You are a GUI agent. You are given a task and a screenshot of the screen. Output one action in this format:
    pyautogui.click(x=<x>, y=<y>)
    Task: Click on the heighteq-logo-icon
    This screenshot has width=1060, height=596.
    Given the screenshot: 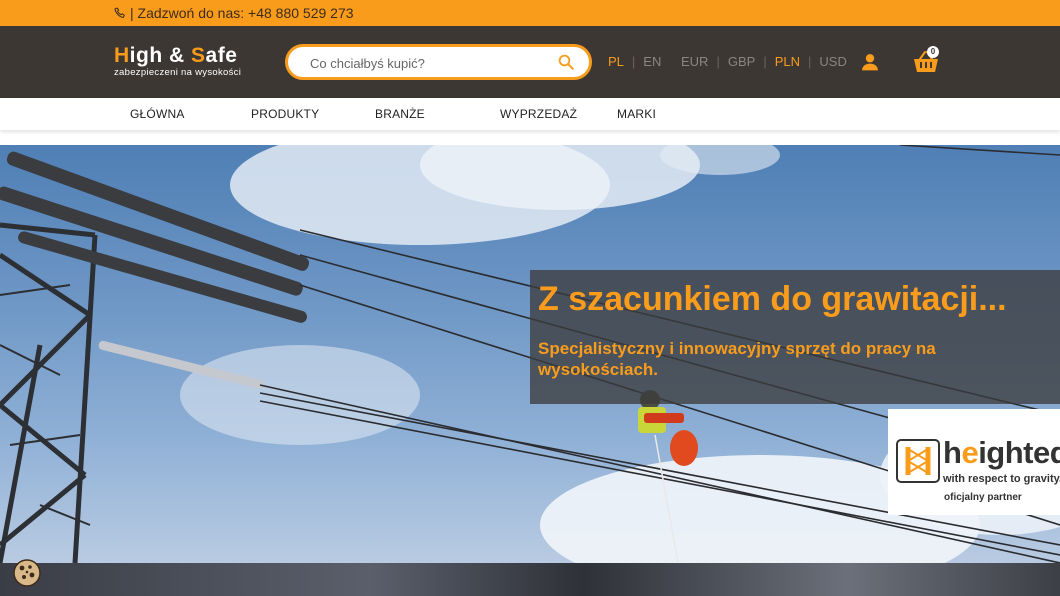 What is the action you would take?
    pyautogui.click(x=918, y=461)
    